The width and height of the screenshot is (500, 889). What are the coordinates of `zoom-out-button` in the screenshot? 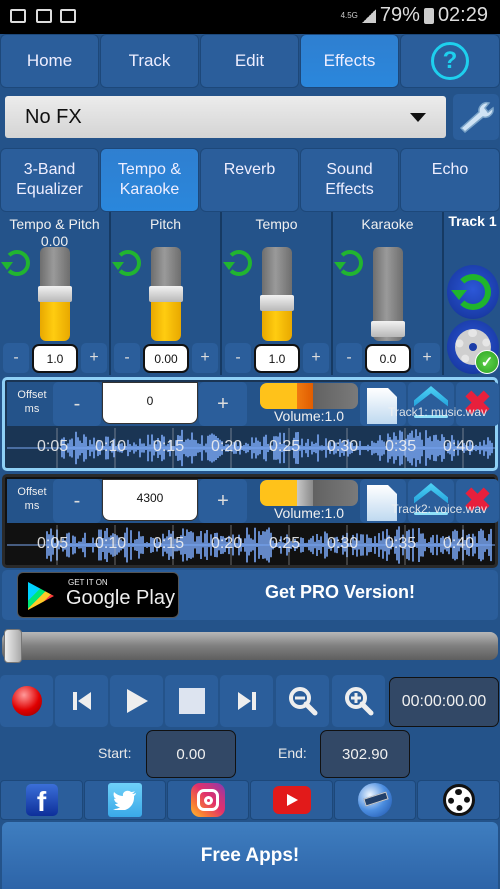 It's located at (302, 701).